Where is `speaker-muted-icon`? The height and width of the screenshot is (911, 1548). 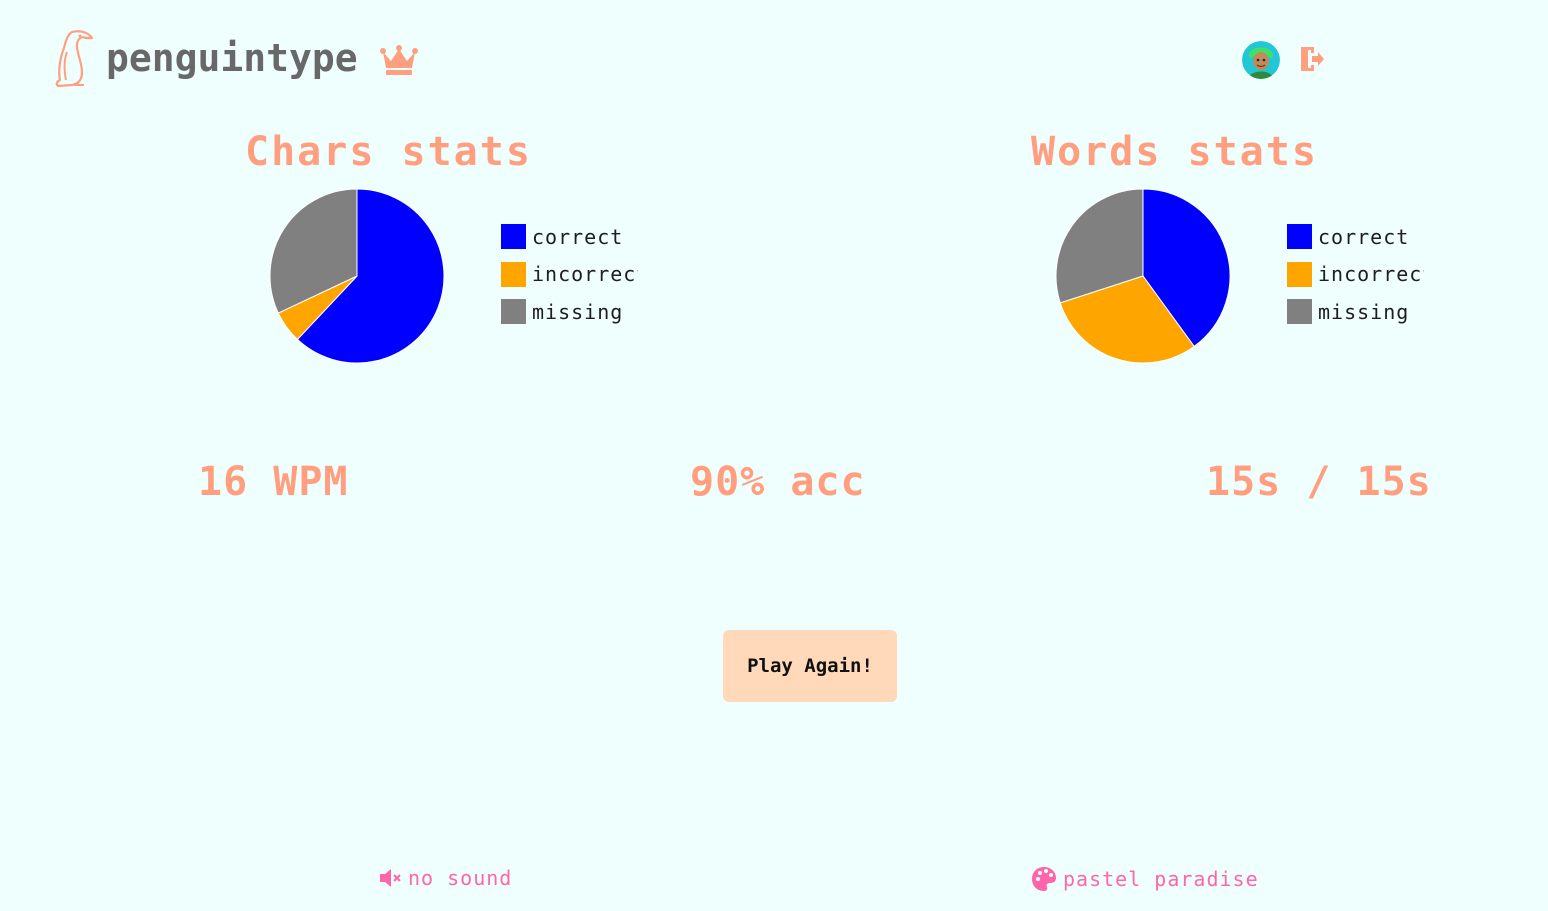 speaker-muted-icon is located at coordinates (390, 878).